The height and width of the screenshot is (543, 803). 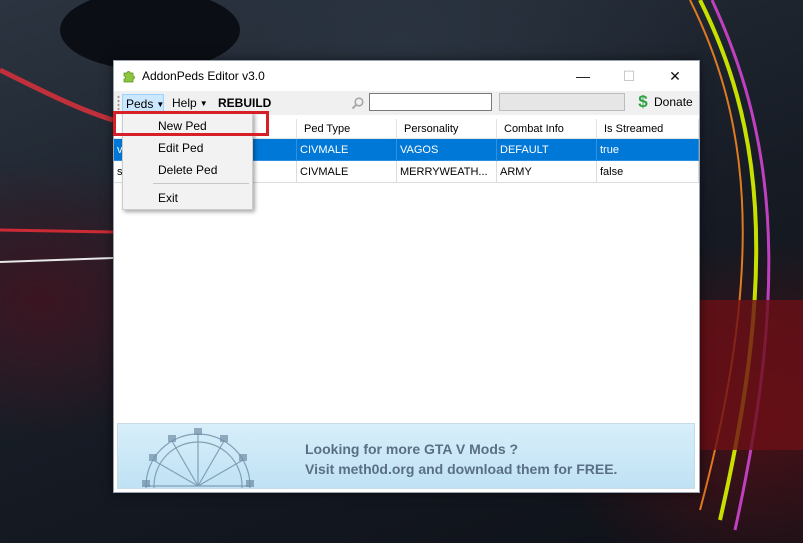 I want to click on maximize-icon: ☐, so click(x=629, y=75).